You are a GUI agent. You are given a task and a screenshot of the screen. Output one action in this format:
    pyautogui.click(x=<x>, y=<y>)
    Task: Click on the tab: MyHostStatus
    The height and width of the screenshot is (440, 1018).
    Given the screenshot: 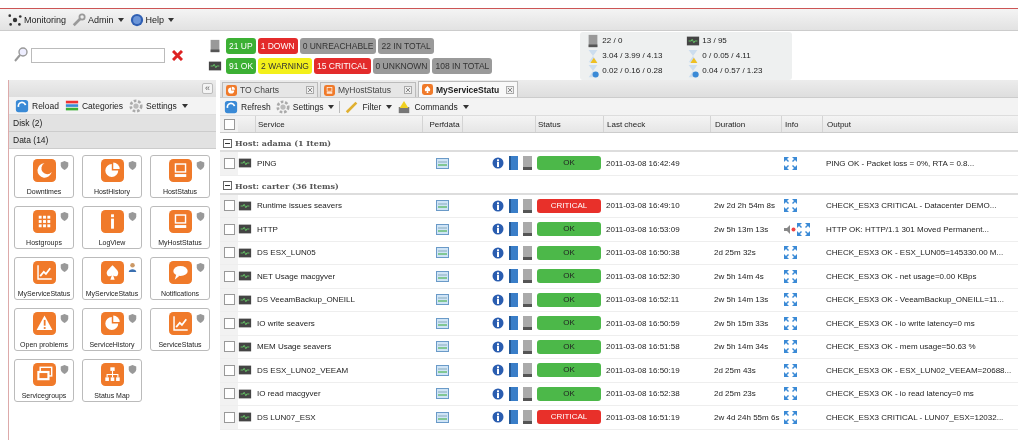 What is the action you would take?
    pyautogui.click(x=368, y=89)
    